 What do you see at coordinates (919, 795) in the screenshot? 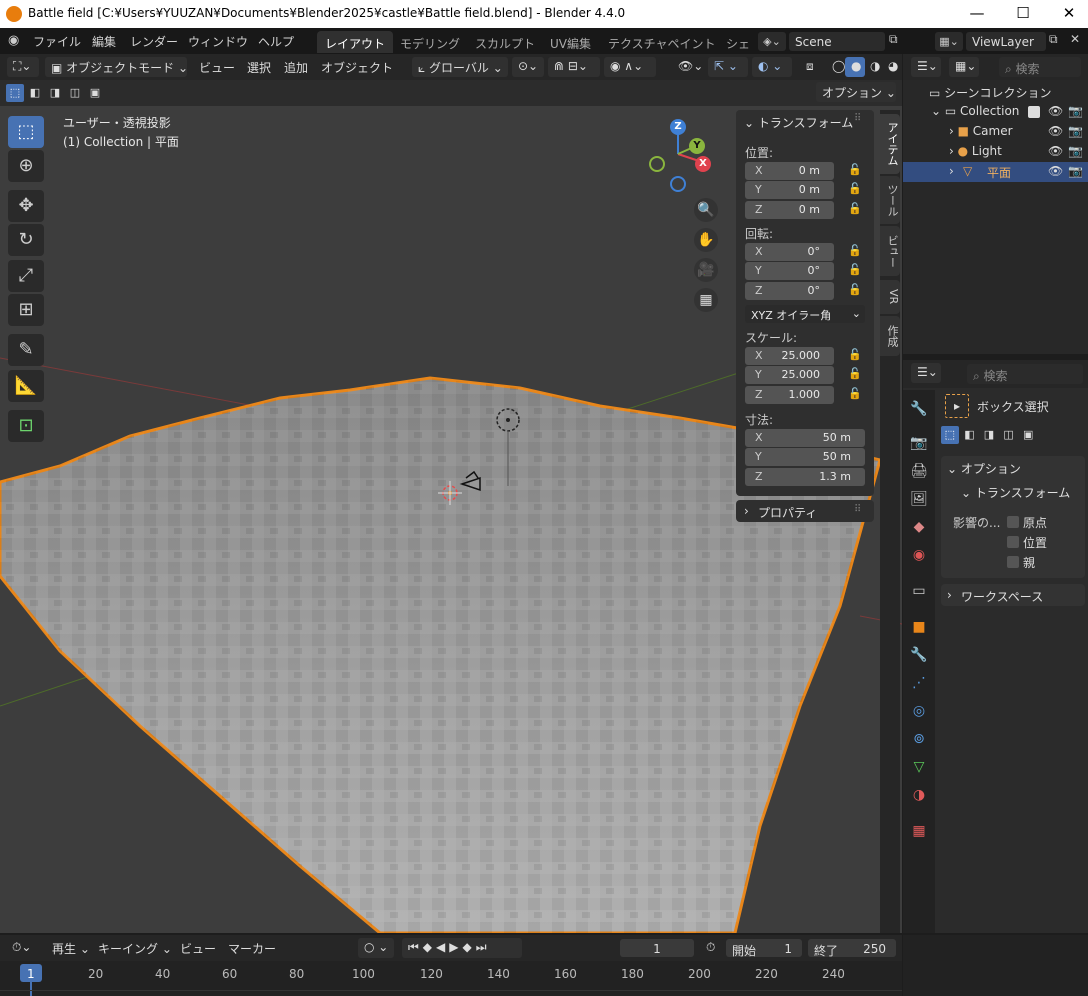
I see `material-properties-icon: ◑` at bounding box center [919, 795].